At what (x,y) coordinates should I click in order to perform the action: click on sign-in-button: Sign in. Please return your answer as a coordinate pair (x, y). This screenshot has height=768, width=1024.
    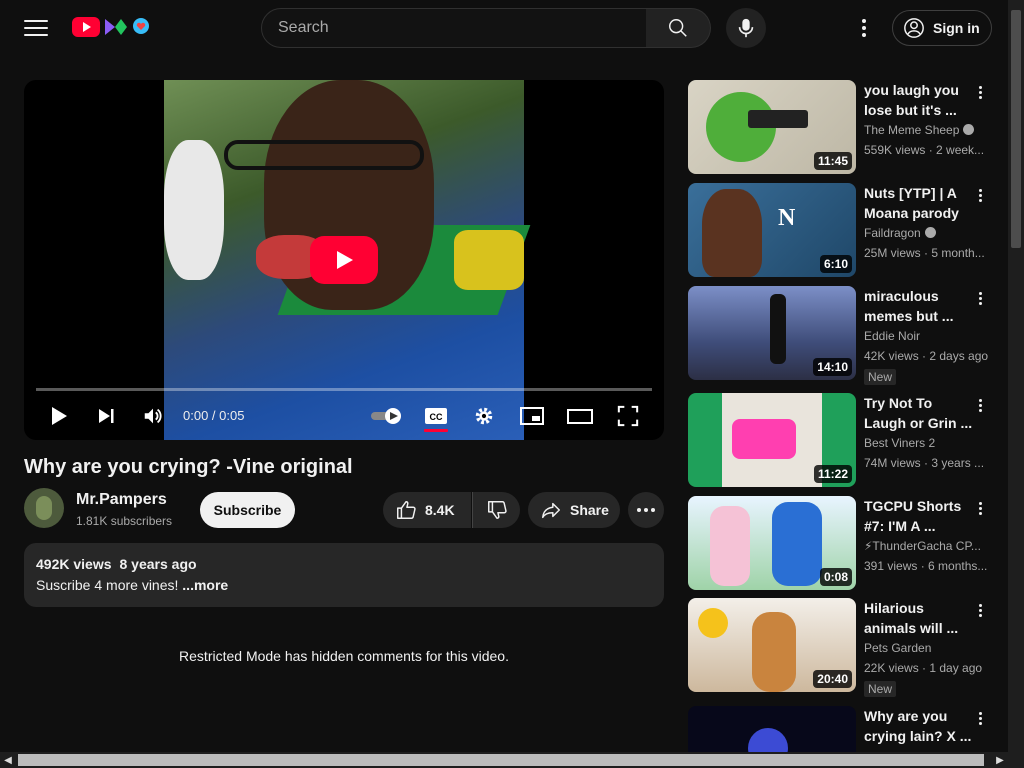
    Looking at the image, I should click on (942, 28).